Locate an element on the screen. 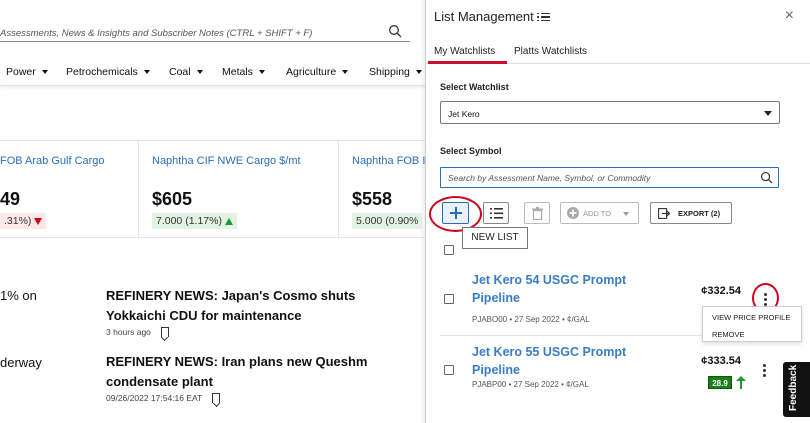 The height and width of the screenshot is (423, 810). down-arrow-icon is located at coordinates (38, 221).